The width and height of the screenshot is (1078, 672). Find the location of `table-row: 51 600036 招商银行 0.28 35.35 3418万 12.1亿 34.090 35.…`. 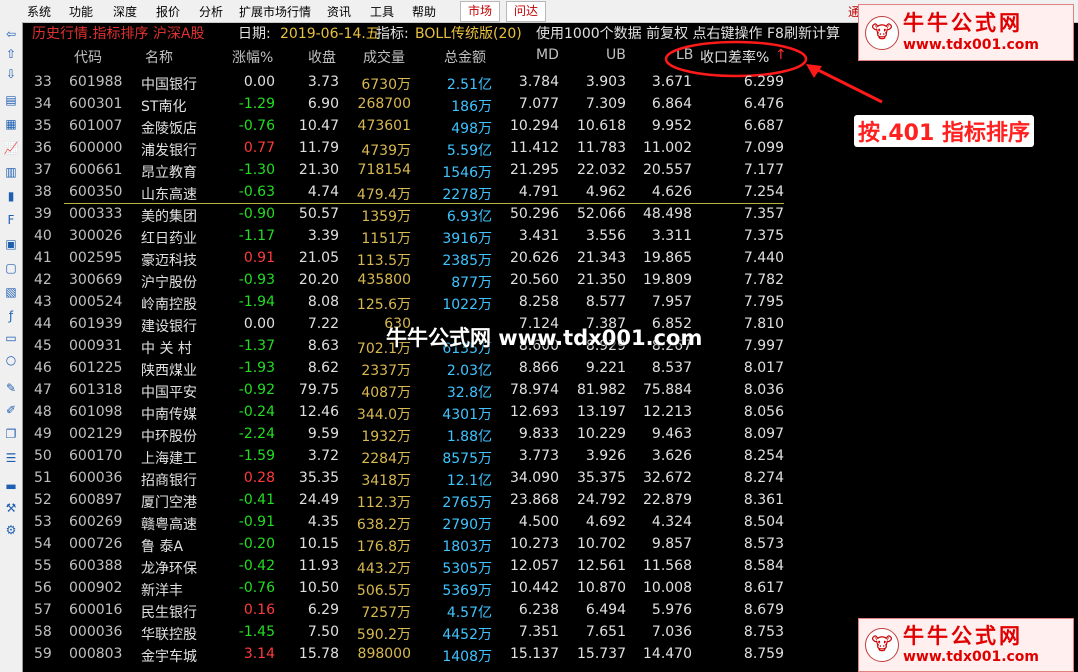

table-row: 51 600036 招商银行 0.28 35.35 3418万 12.1亿 34.090 35.… is located at coordinates (411, 478).